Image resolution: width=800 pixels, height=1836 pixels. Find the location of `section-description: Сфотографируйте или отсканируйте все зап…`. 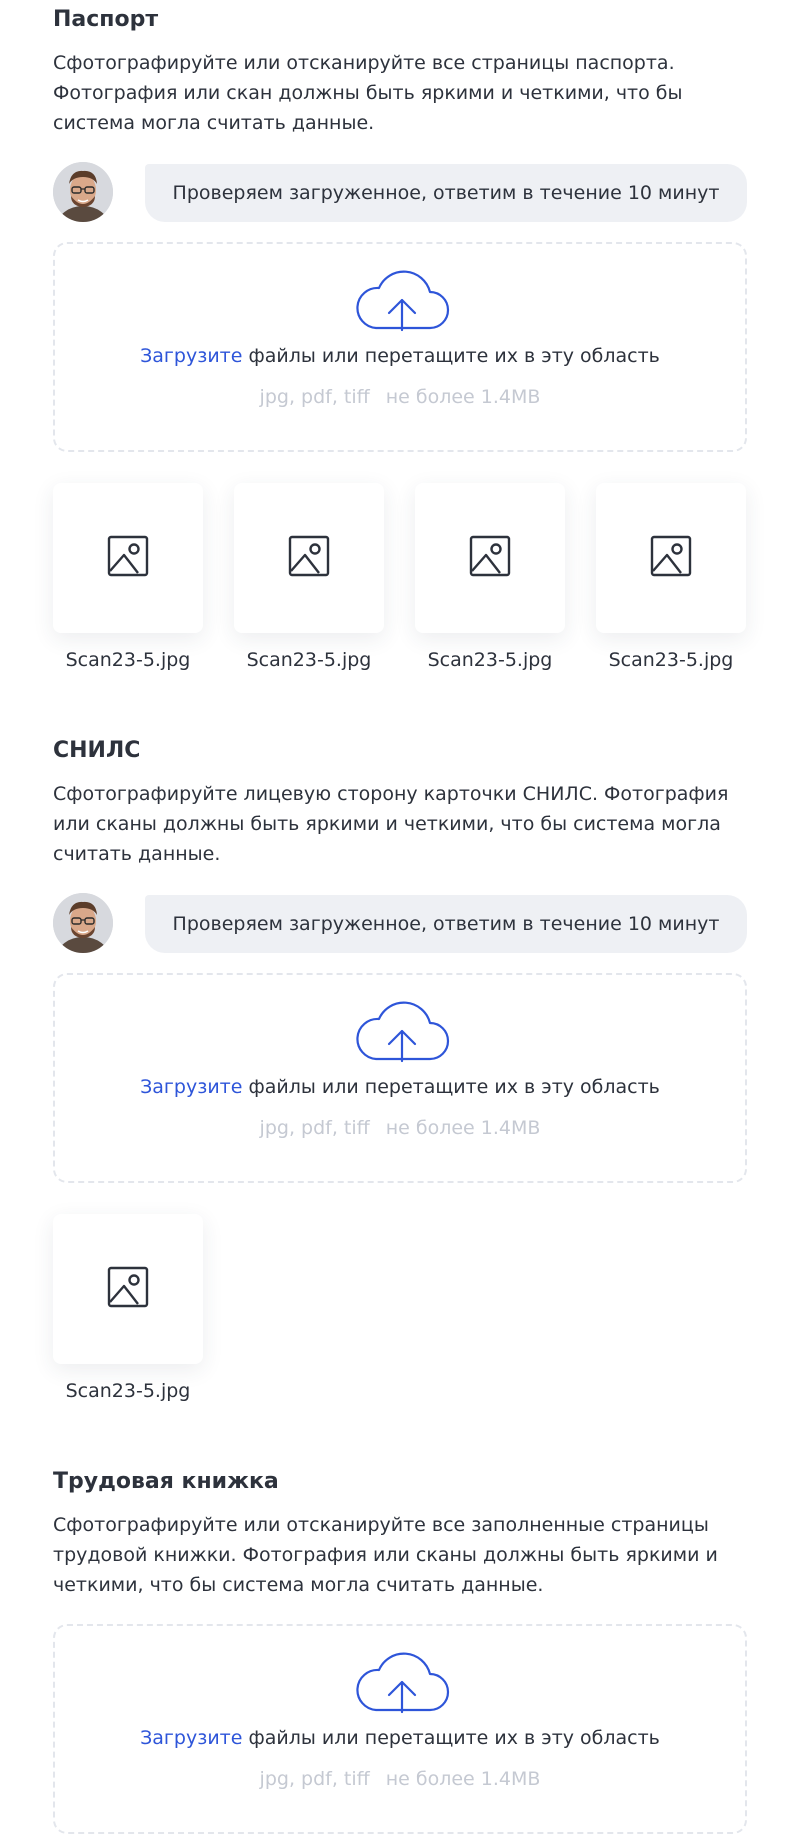

section-description: Сфотографируйте или отсканируйте все зап… is located at coordinates (385, 1555).